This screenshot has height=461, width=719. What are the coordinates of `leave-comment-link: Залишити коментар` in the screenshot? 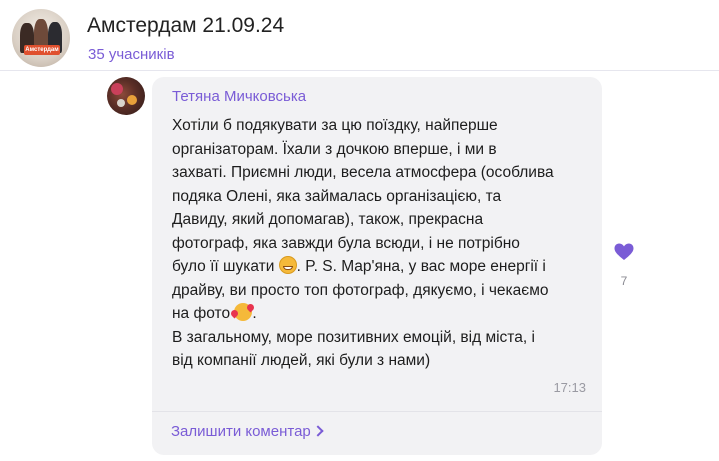 It's located at (247, 431).